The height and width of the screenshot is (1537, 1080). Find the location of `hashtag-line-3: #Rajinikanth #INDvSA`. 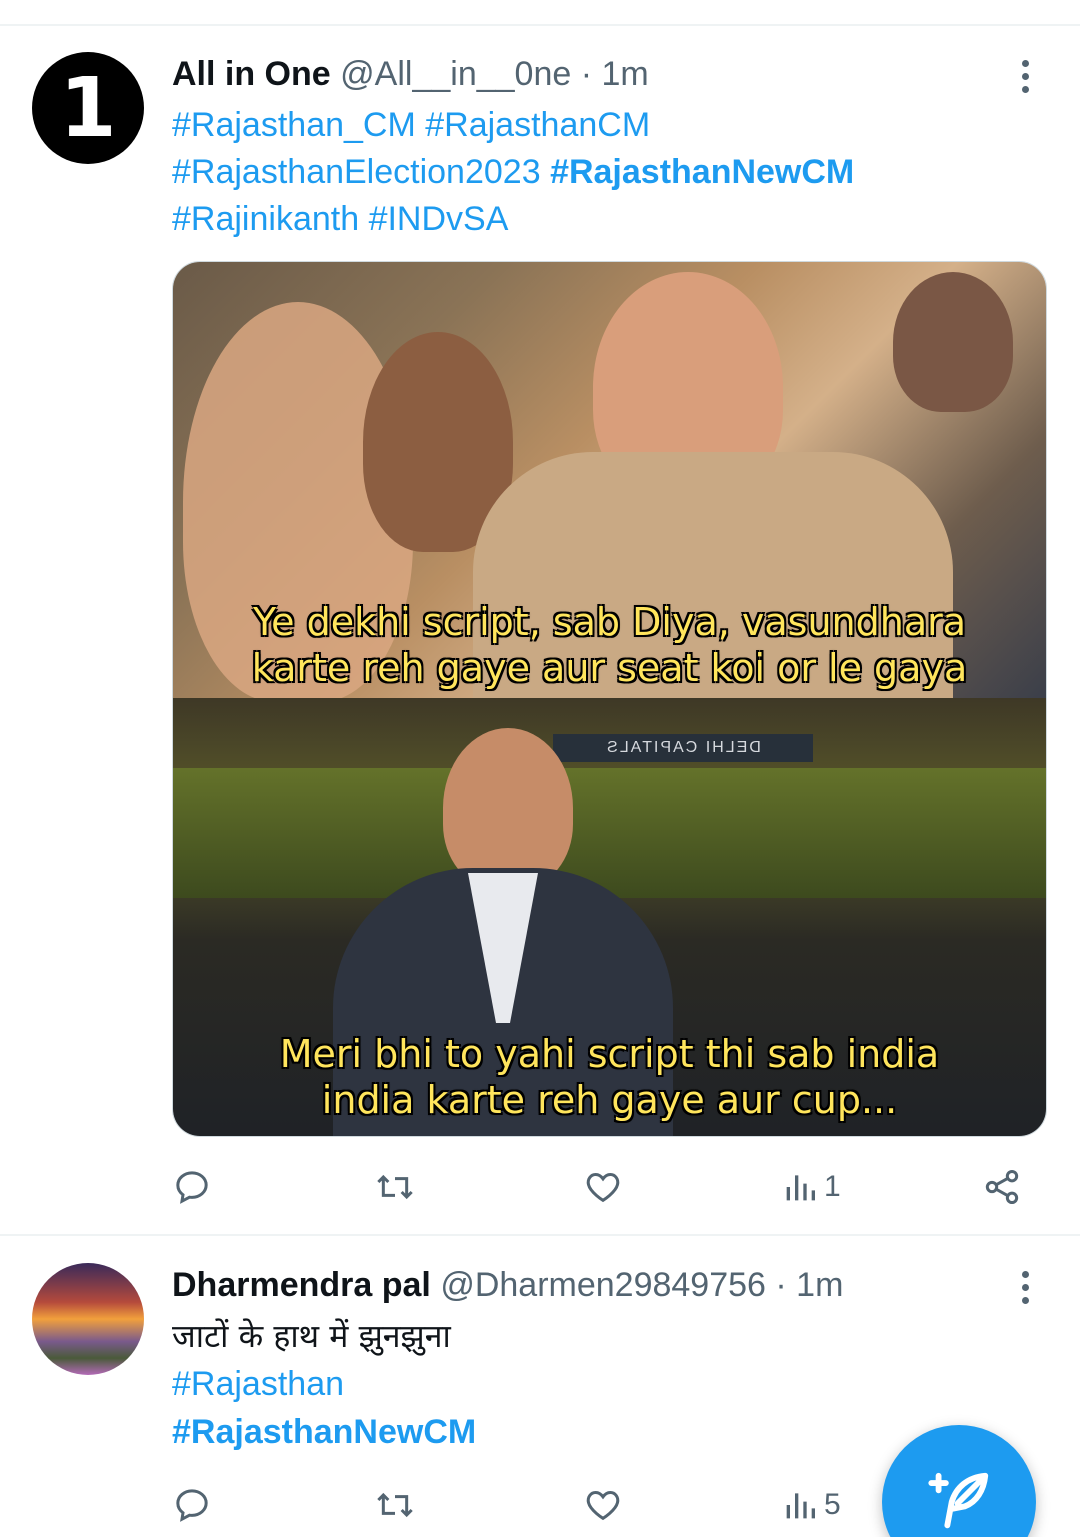

hashtag-line-3: #Rajinikanth #INDvSA is located at coordinates (340, 219).